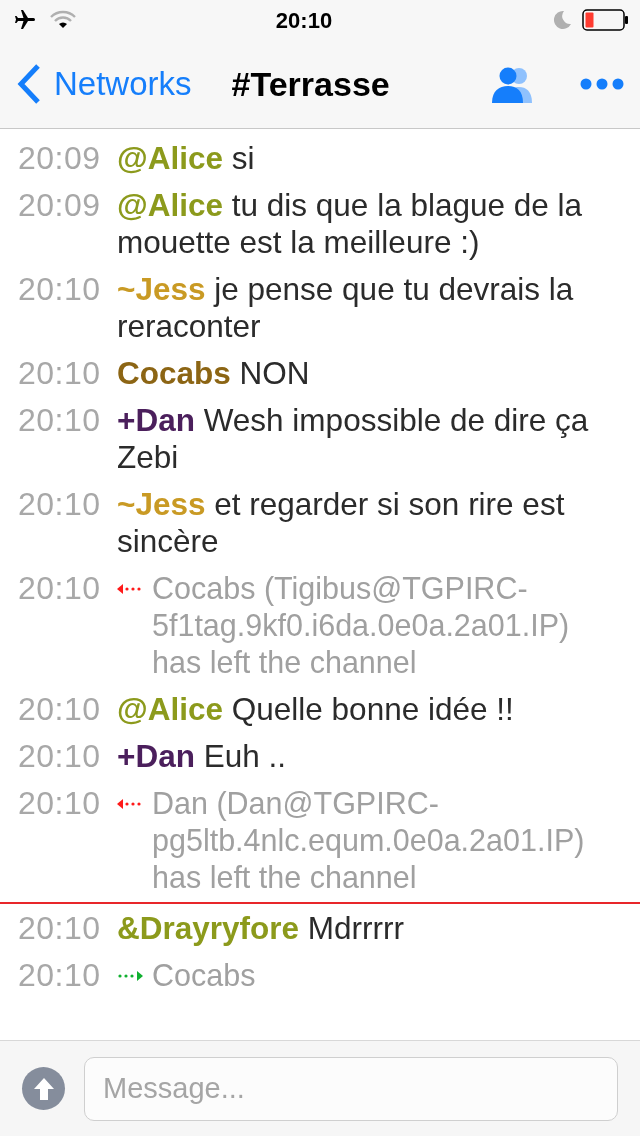  I want to click on event-text: Cocabs, so click(204, 975).